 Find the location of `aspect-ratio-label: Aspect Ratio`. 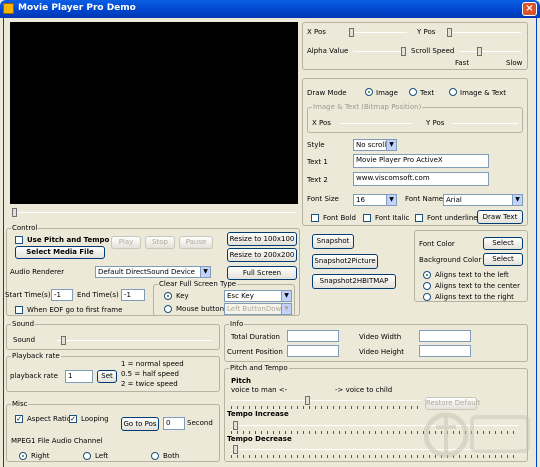

aspect-ratio-label: Aspect Ratio is located at coordinates (49, 419).